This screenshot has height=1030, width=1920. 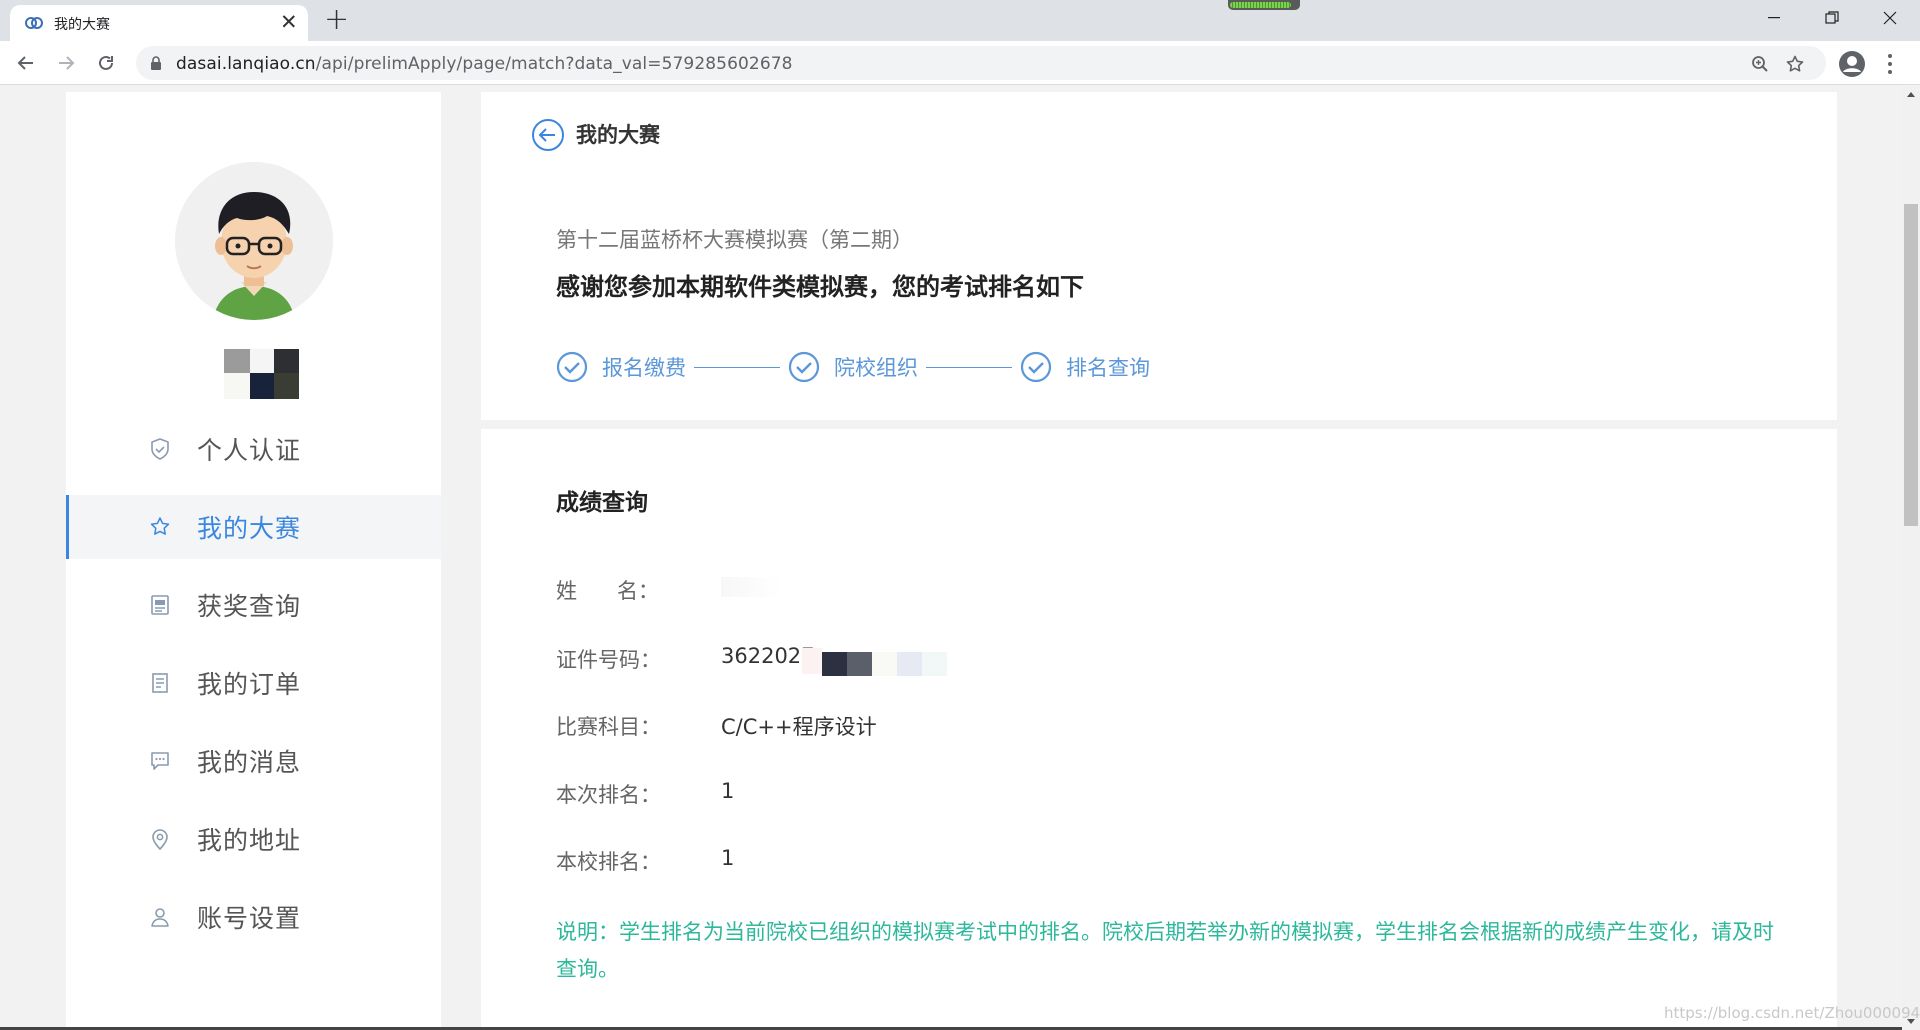 What do you see at coordinates (768, 656) in the screenshot?
I see `info-value: 3622027` at bounding box center [768, 656].